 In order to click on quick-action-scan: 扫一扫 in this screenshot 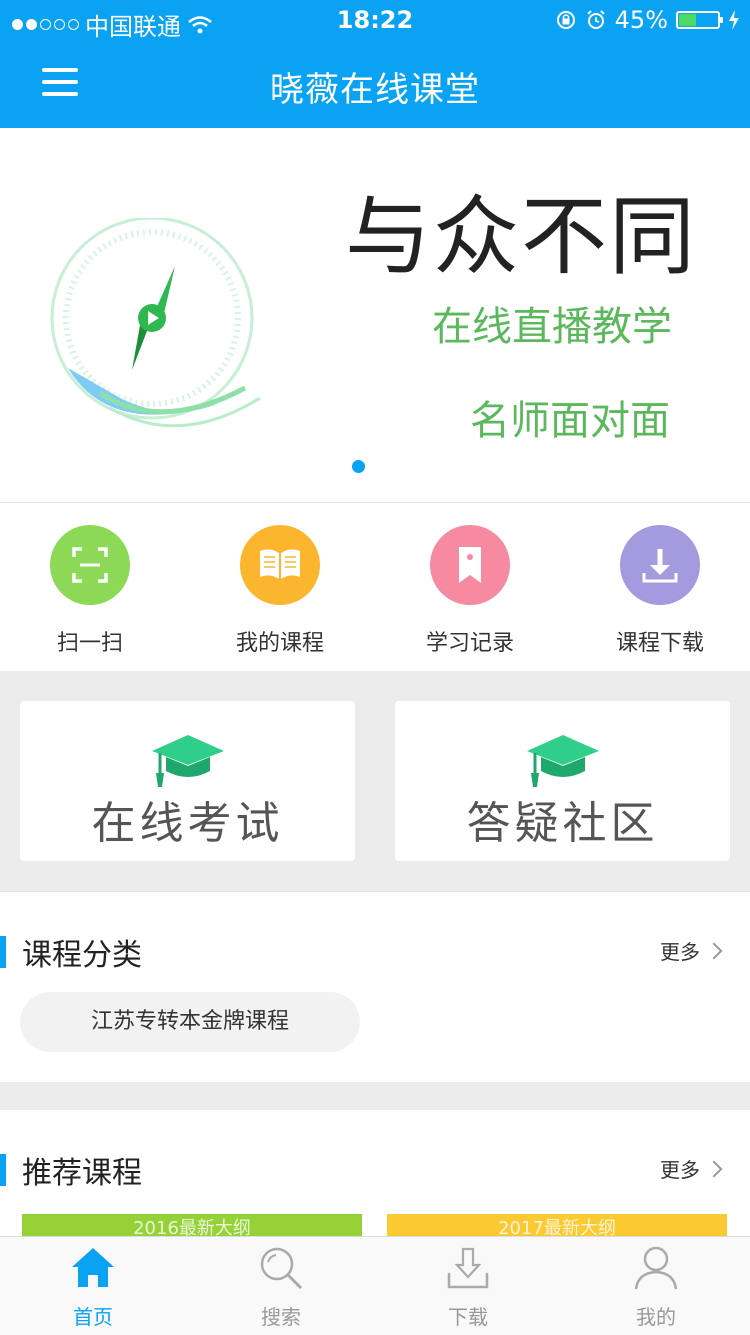, I will do `click(90, 591)`.